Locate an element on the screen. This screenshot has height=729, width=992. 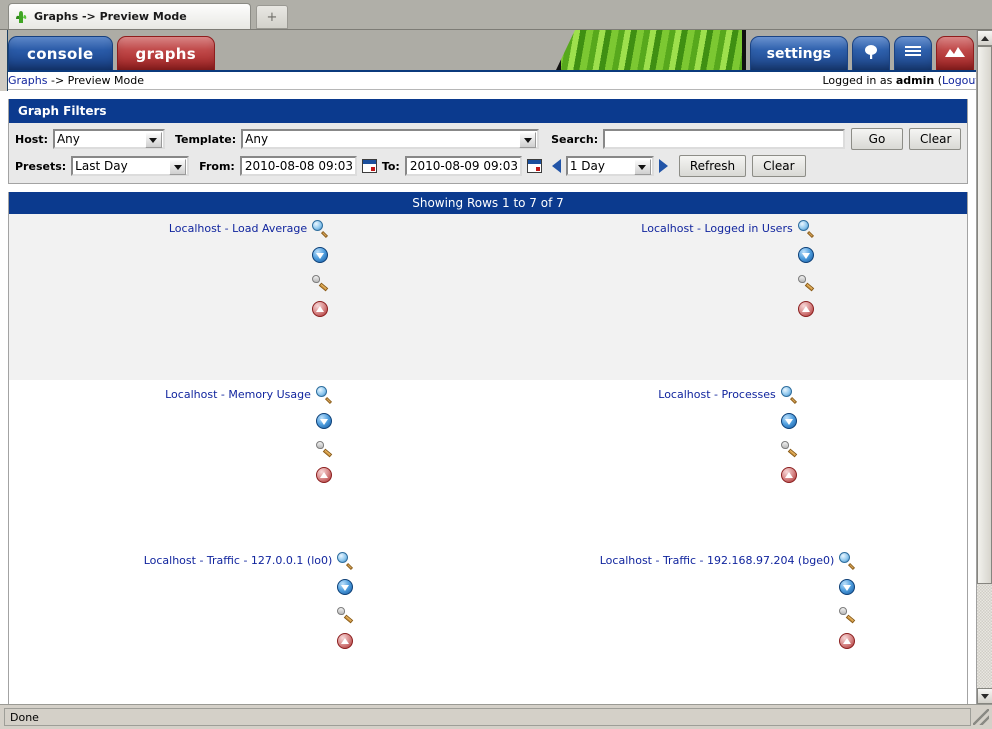
host-select: Any is located at coordinates (108, 139).